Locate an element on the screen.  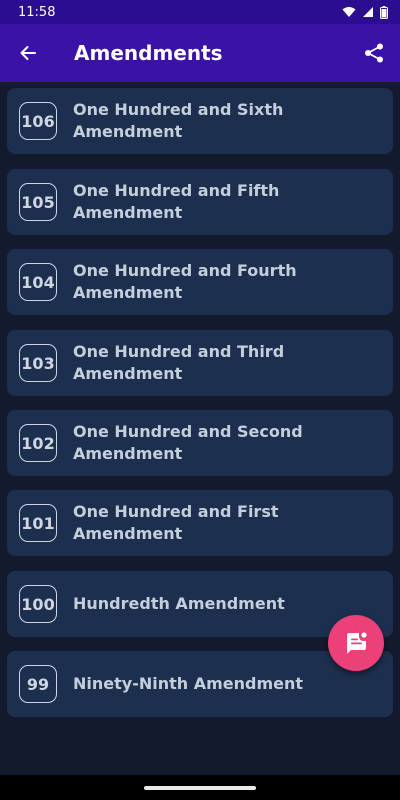
chat-icon is located at coordinates (357, 643).